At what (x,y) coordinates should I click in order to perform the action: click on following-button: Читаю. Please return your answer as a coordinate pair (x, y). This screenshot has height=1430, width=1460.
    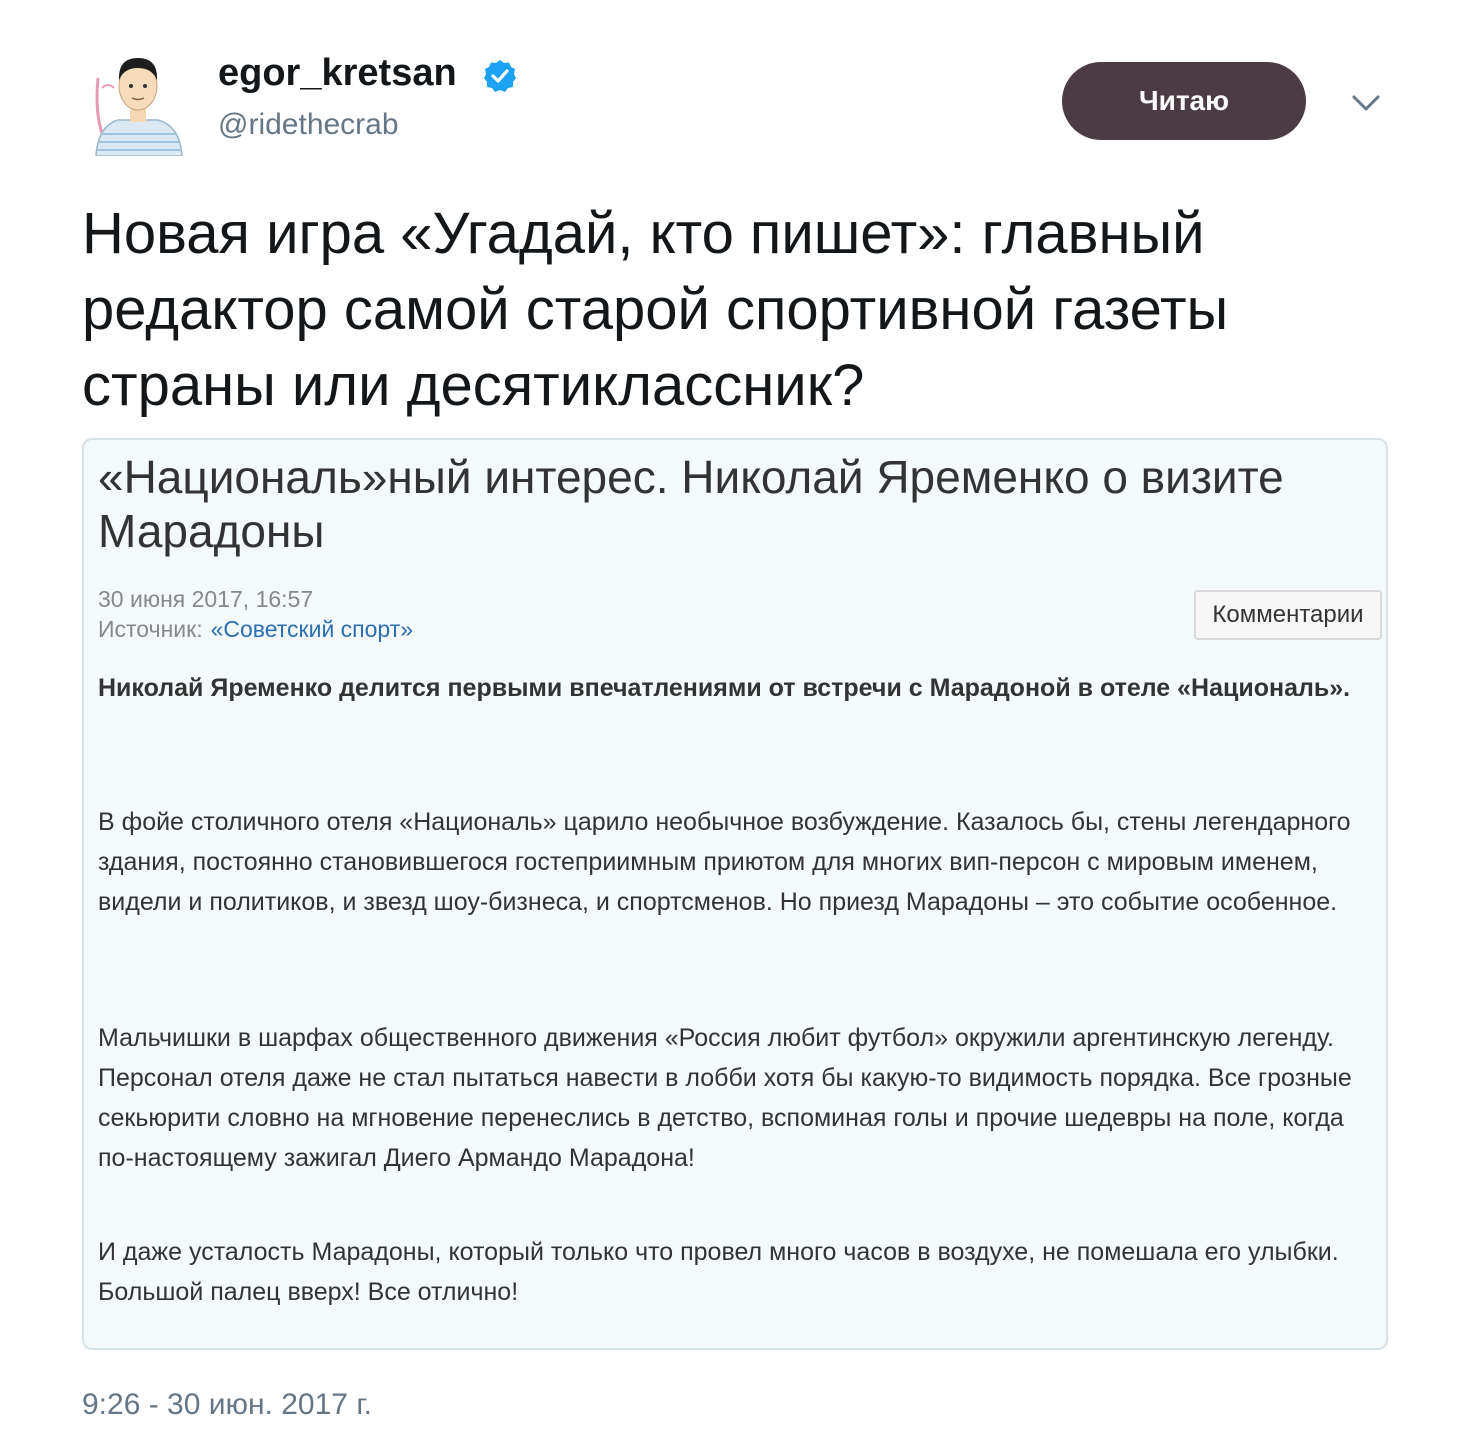
    Looking at the image, I should click on (1184, 101).